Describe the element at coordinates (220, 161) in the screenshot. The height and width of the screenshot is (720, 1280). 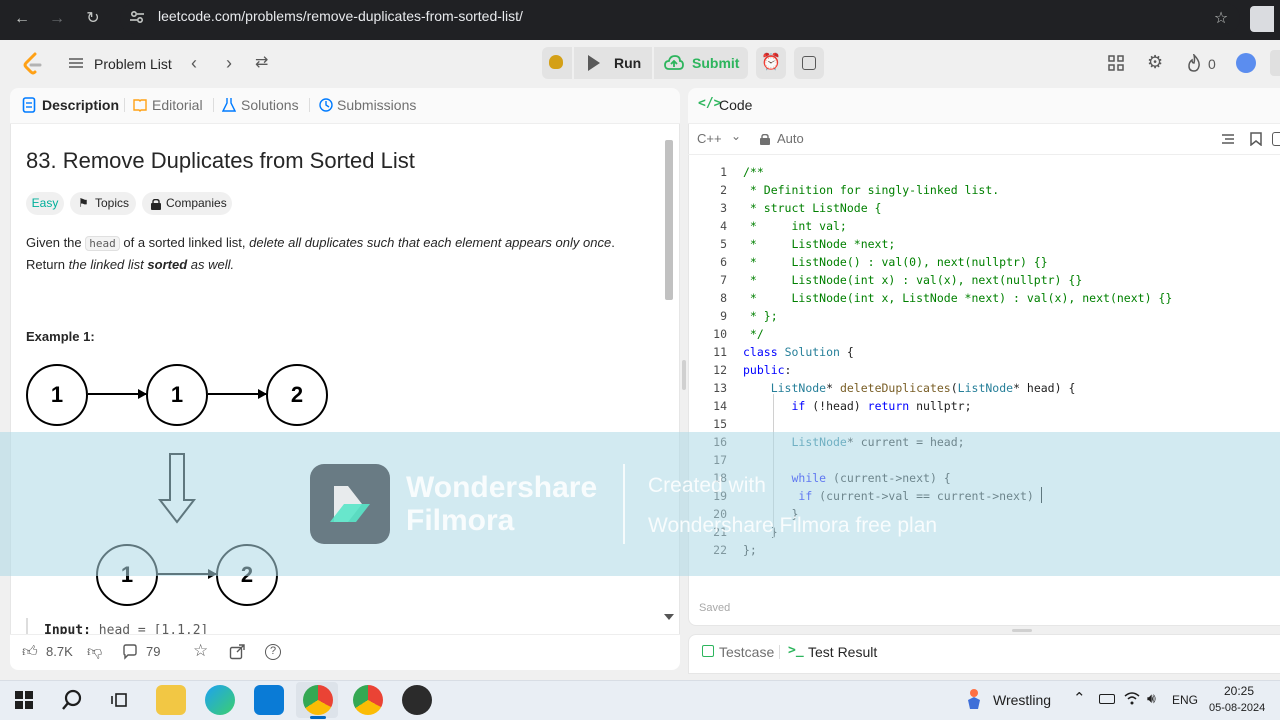
I see `problem-title: 83. Remove Duplicates from Sorted List` at that location.